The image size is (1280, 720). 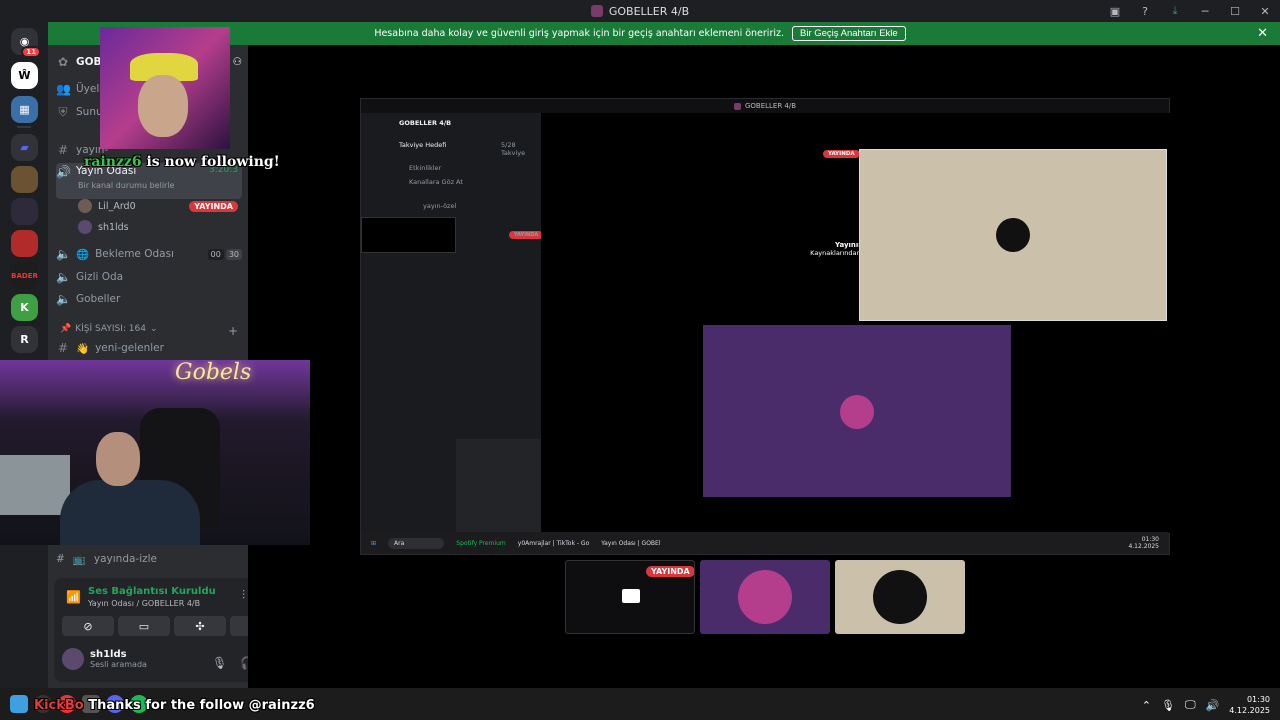 I want to click on folder-icon: ▰, so click(x=24, y=147).